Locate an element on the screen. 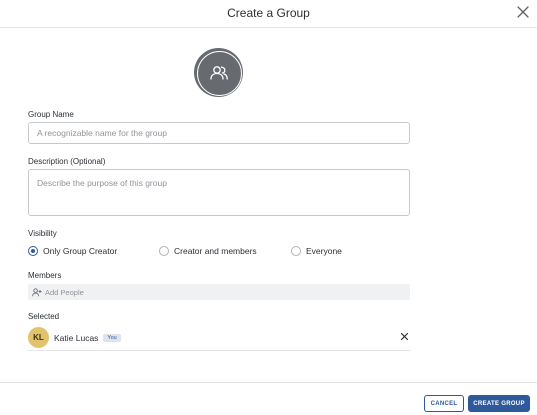  cancel-button: CANCEL is located at coordinates (444, 403).